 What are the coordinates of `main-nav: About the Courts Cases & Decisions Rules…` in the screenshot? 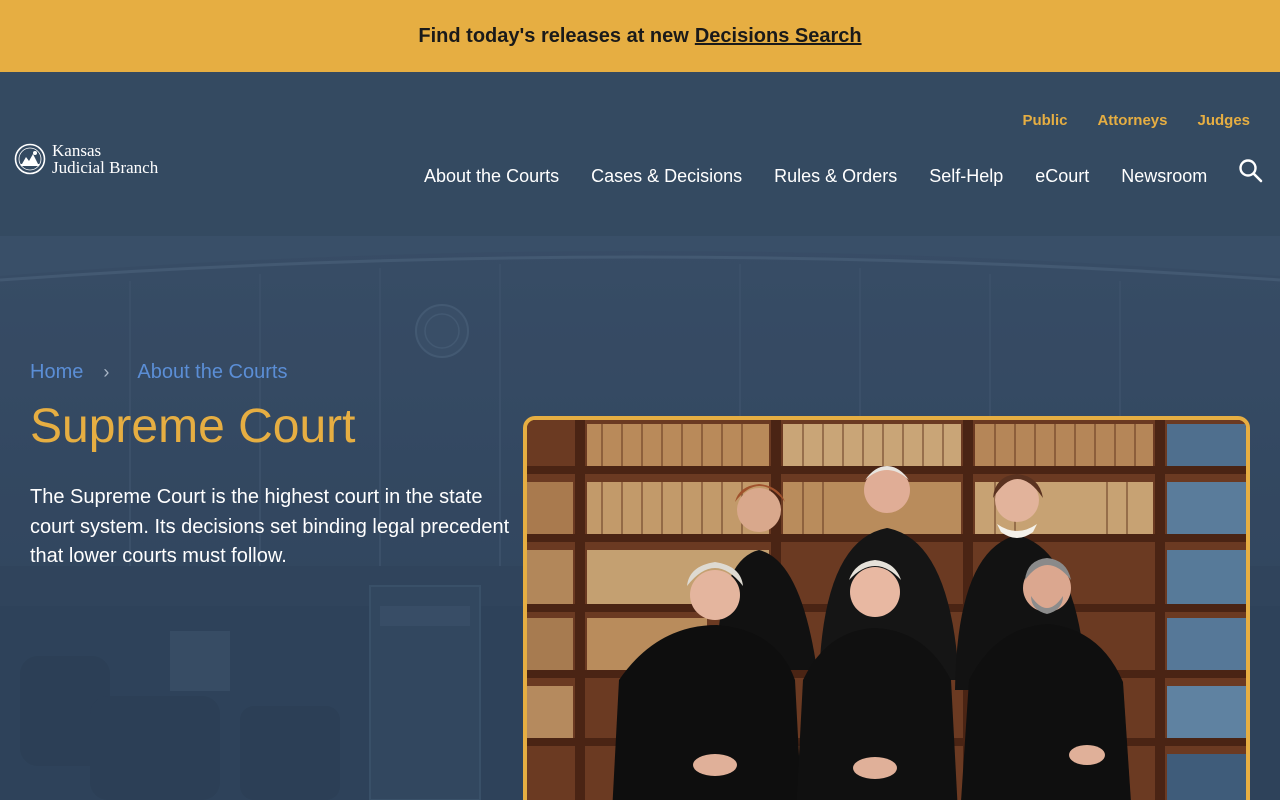 It's located at (815, 176).